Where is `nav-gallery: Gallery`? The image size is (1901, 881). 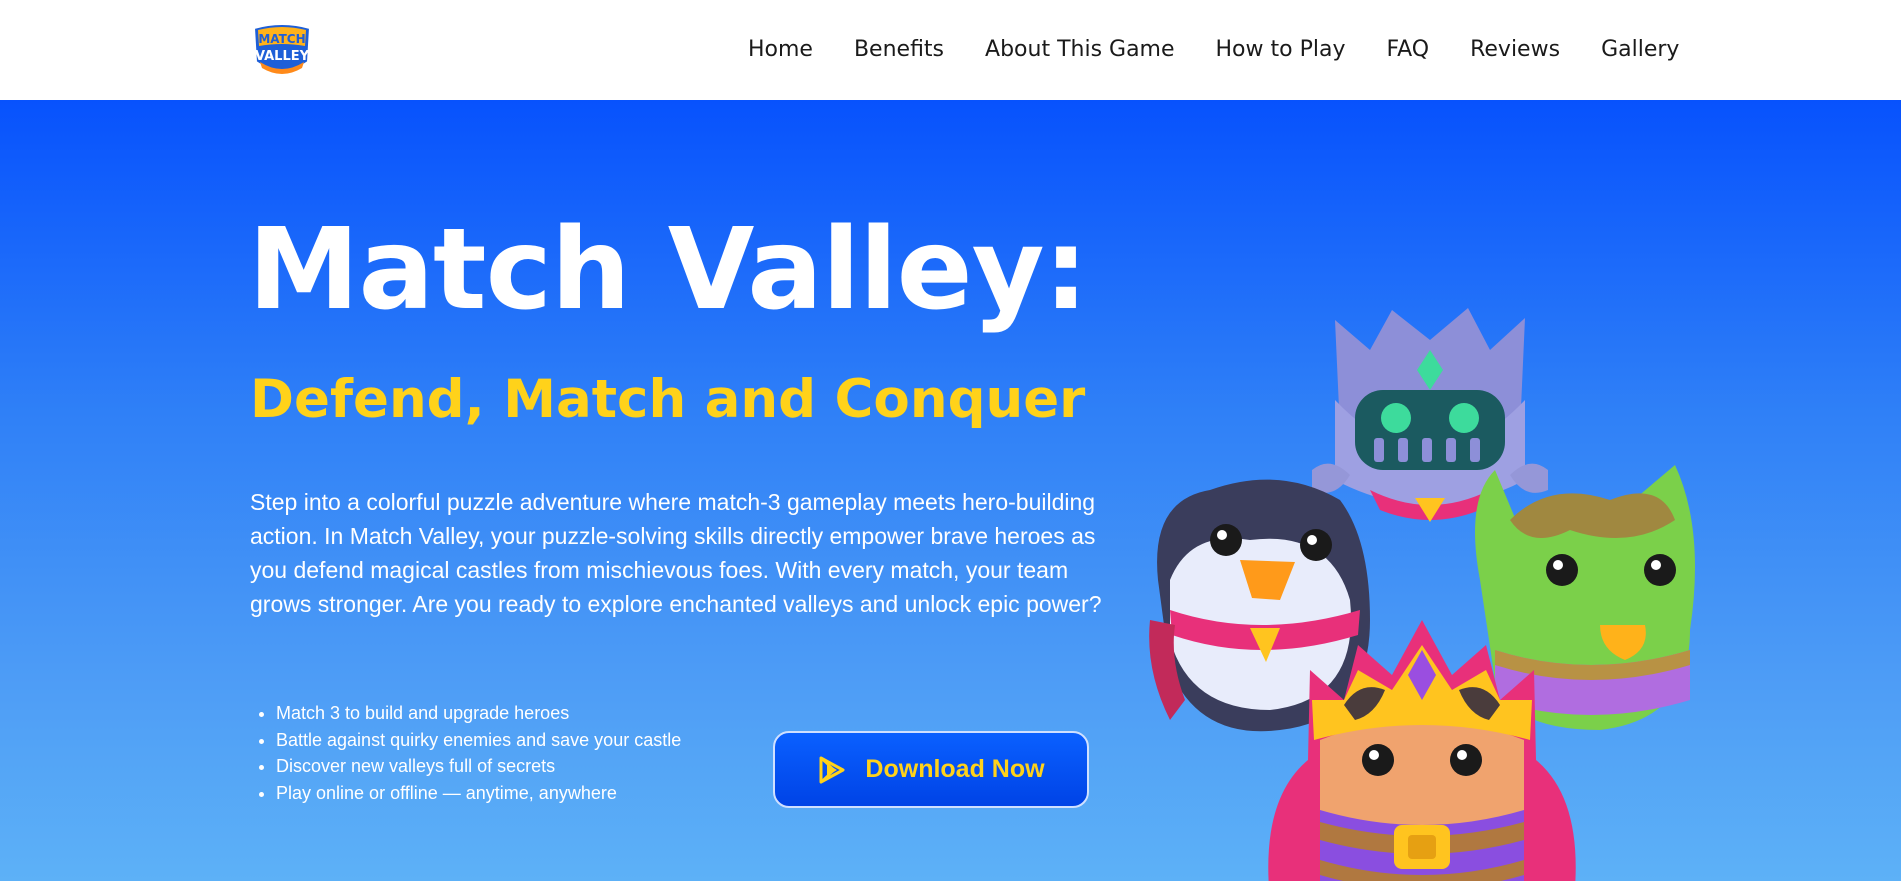
nav-gallery: Gallery is located at coordinates (1640, 50).